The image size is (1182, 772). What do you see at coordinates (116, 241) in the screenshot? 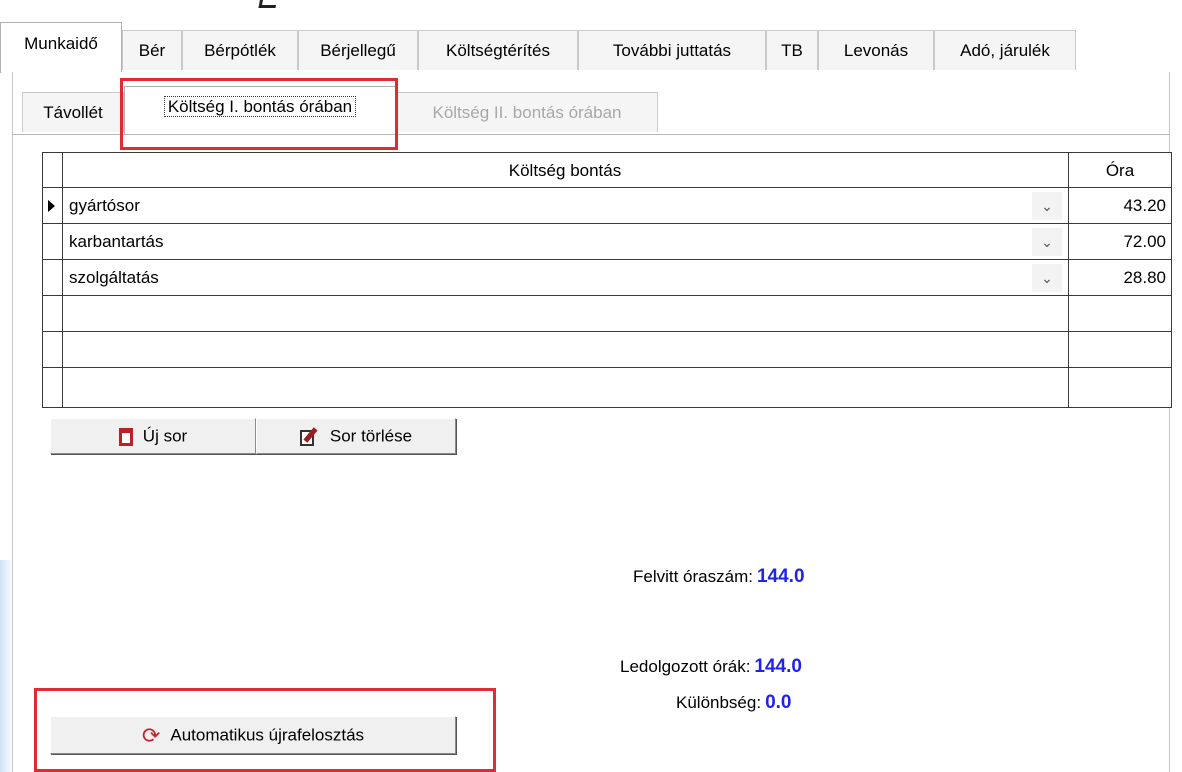
I see `row-category: karbantartás` at bounding box center [116, 241].